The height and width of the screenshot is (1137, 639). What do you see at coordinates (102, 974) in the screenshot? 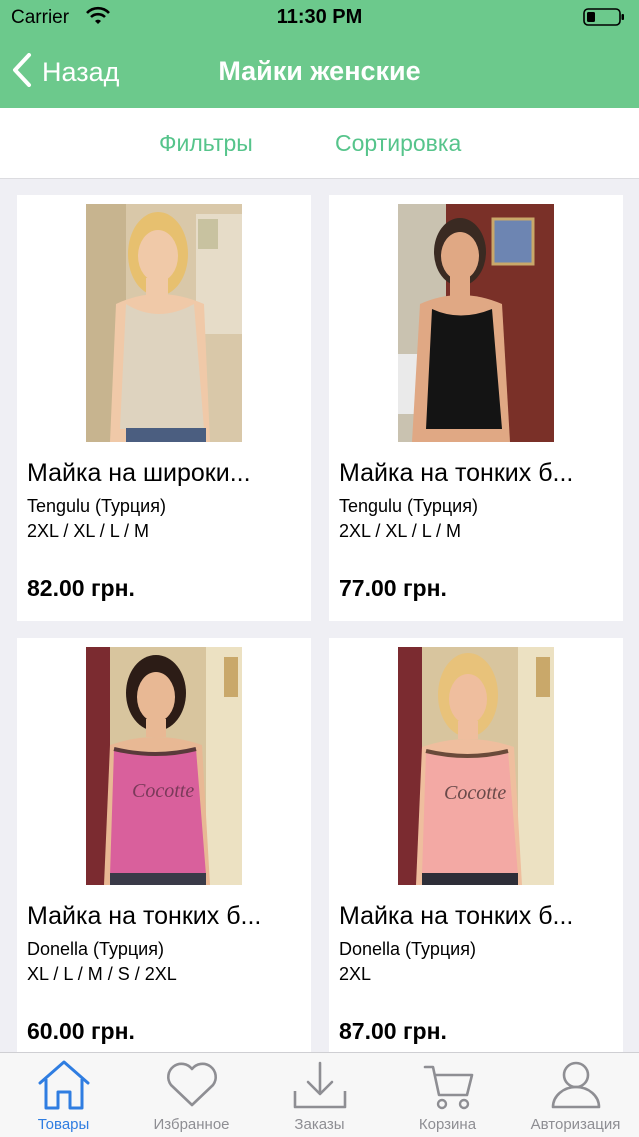
I see `product-sizes: XL / L / M / S / 2XL` at bounding box center [102, 974].